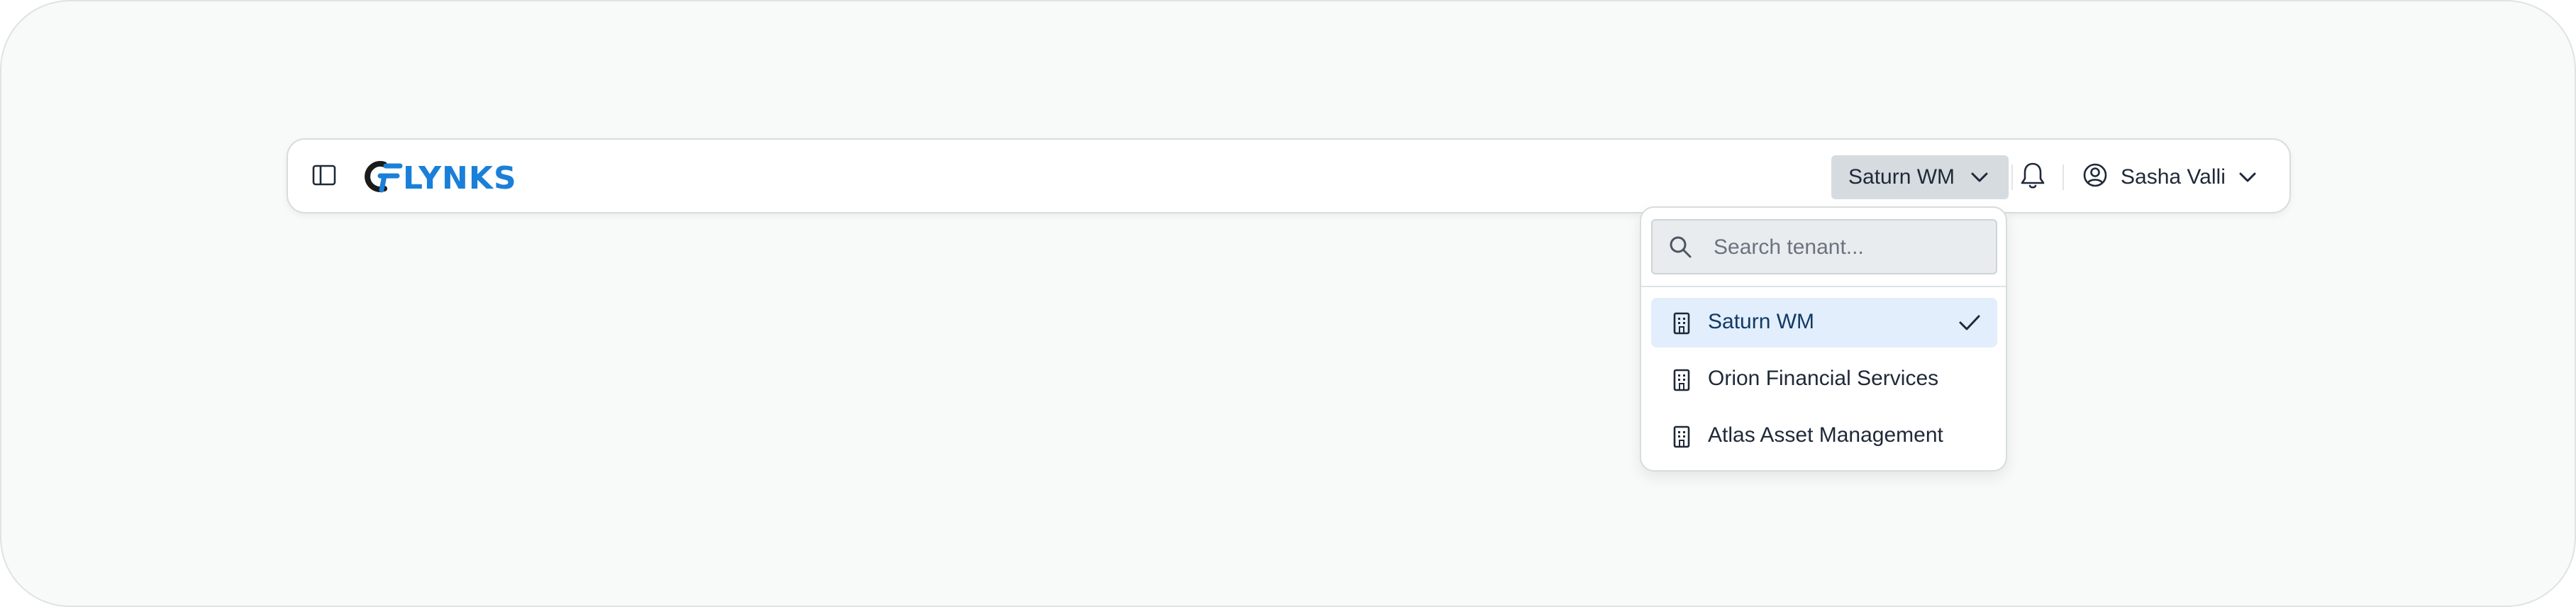  I want to click on sidebar-panel-icon, so click(324, 175).